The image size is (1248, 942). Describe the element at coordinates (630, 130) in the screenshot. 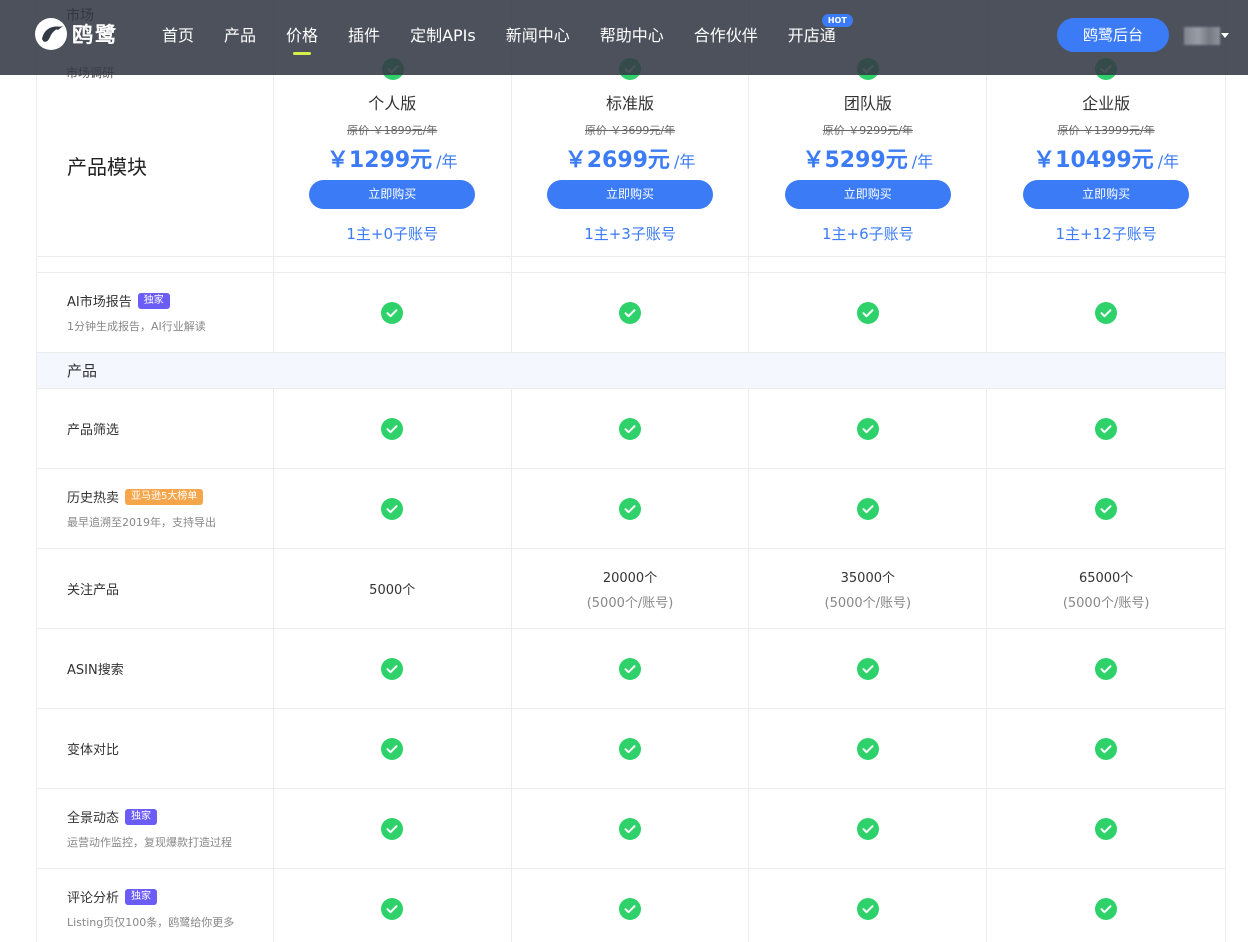

I see `plan-original-price: 原价 ￥3699元/年` at that location.